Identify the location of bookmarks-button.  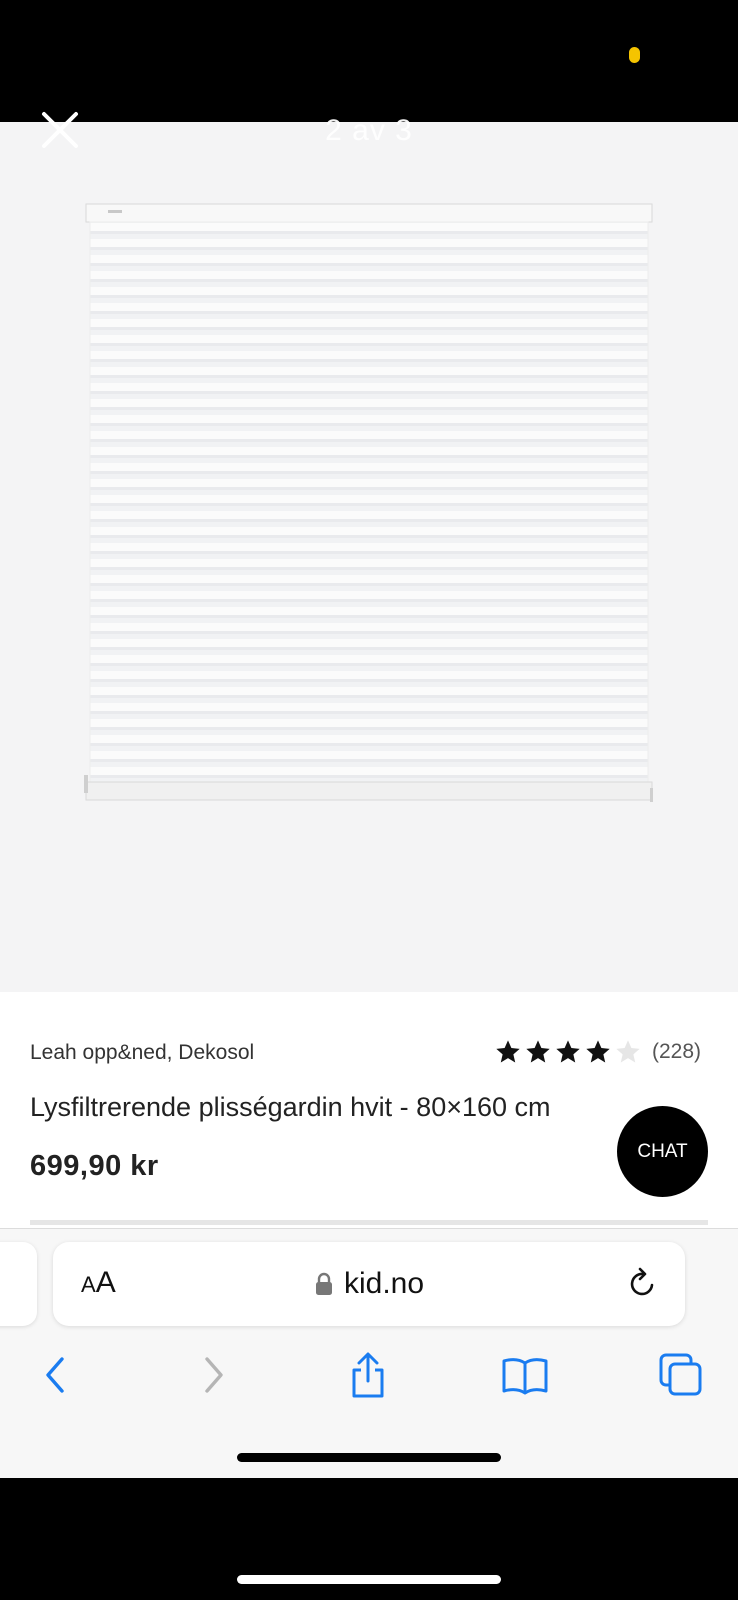
(525, 1375).